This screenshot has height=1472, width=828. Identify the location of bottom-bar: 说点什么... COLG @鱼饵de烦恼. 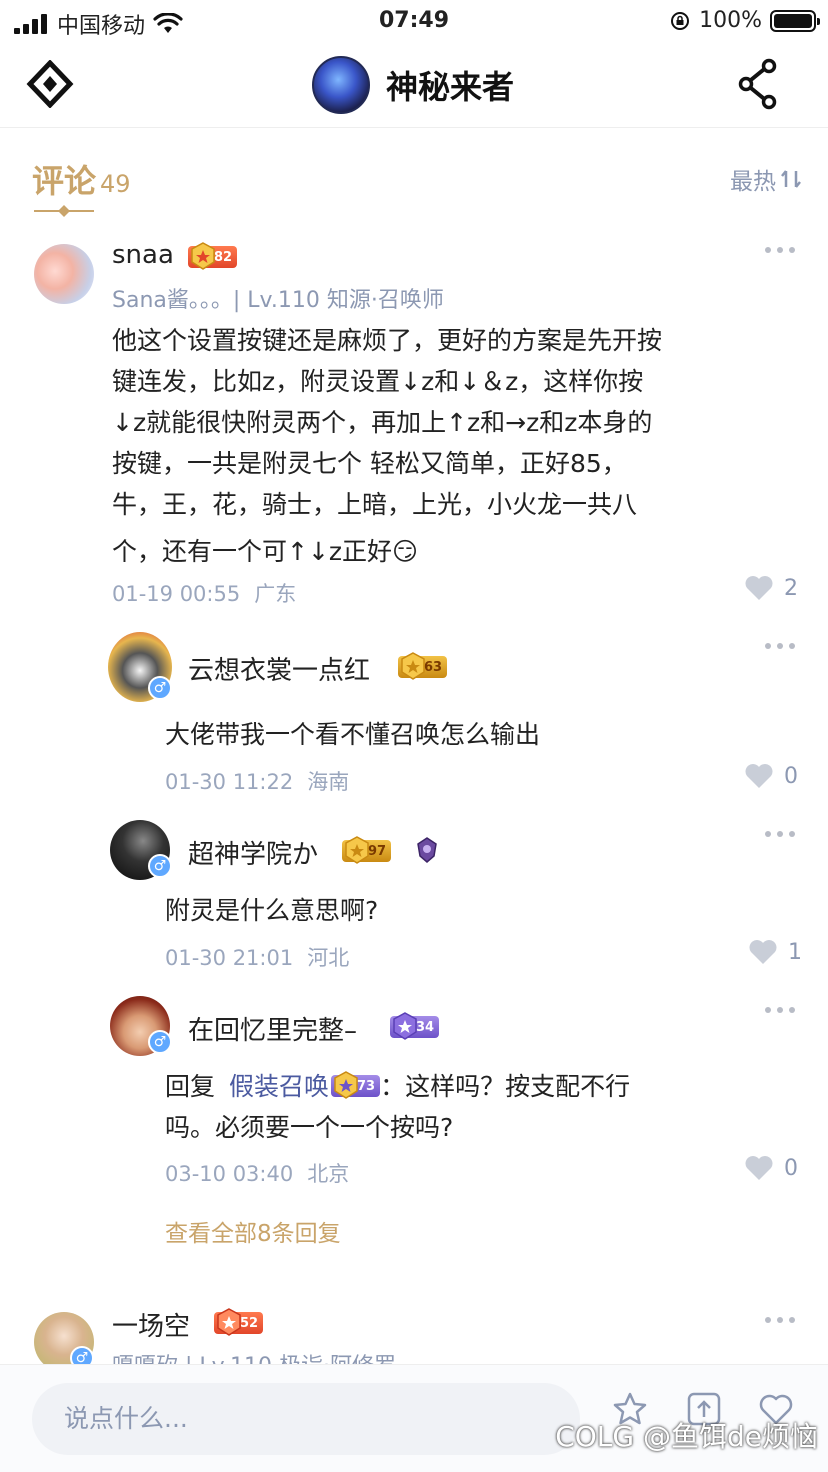
(414, 1418).